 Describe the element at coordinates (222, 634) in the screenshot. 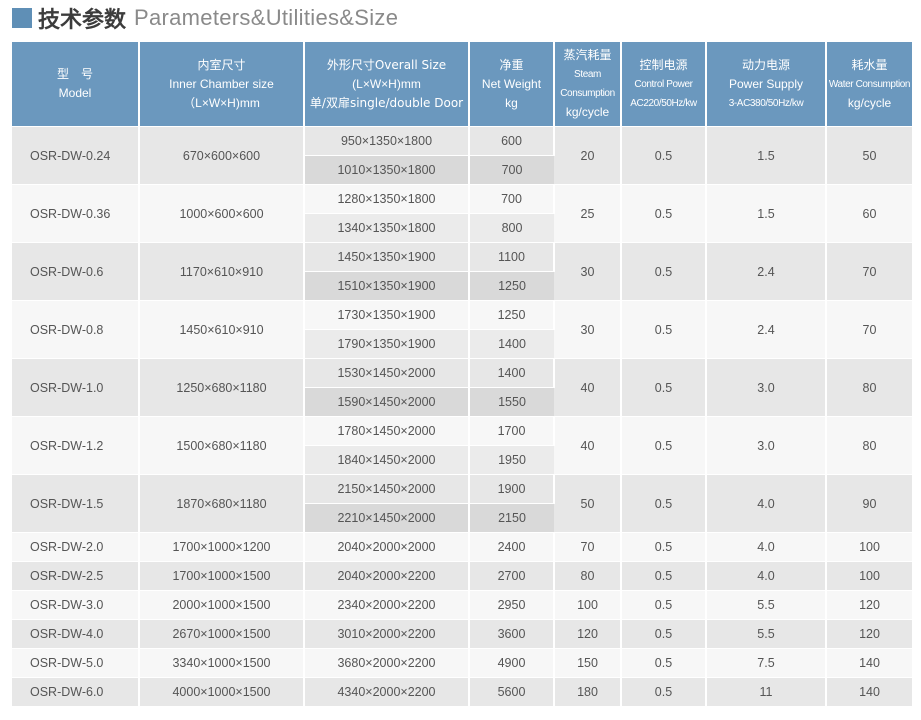

I see `cell-inner-size: 2670×1000×1500` at that location.